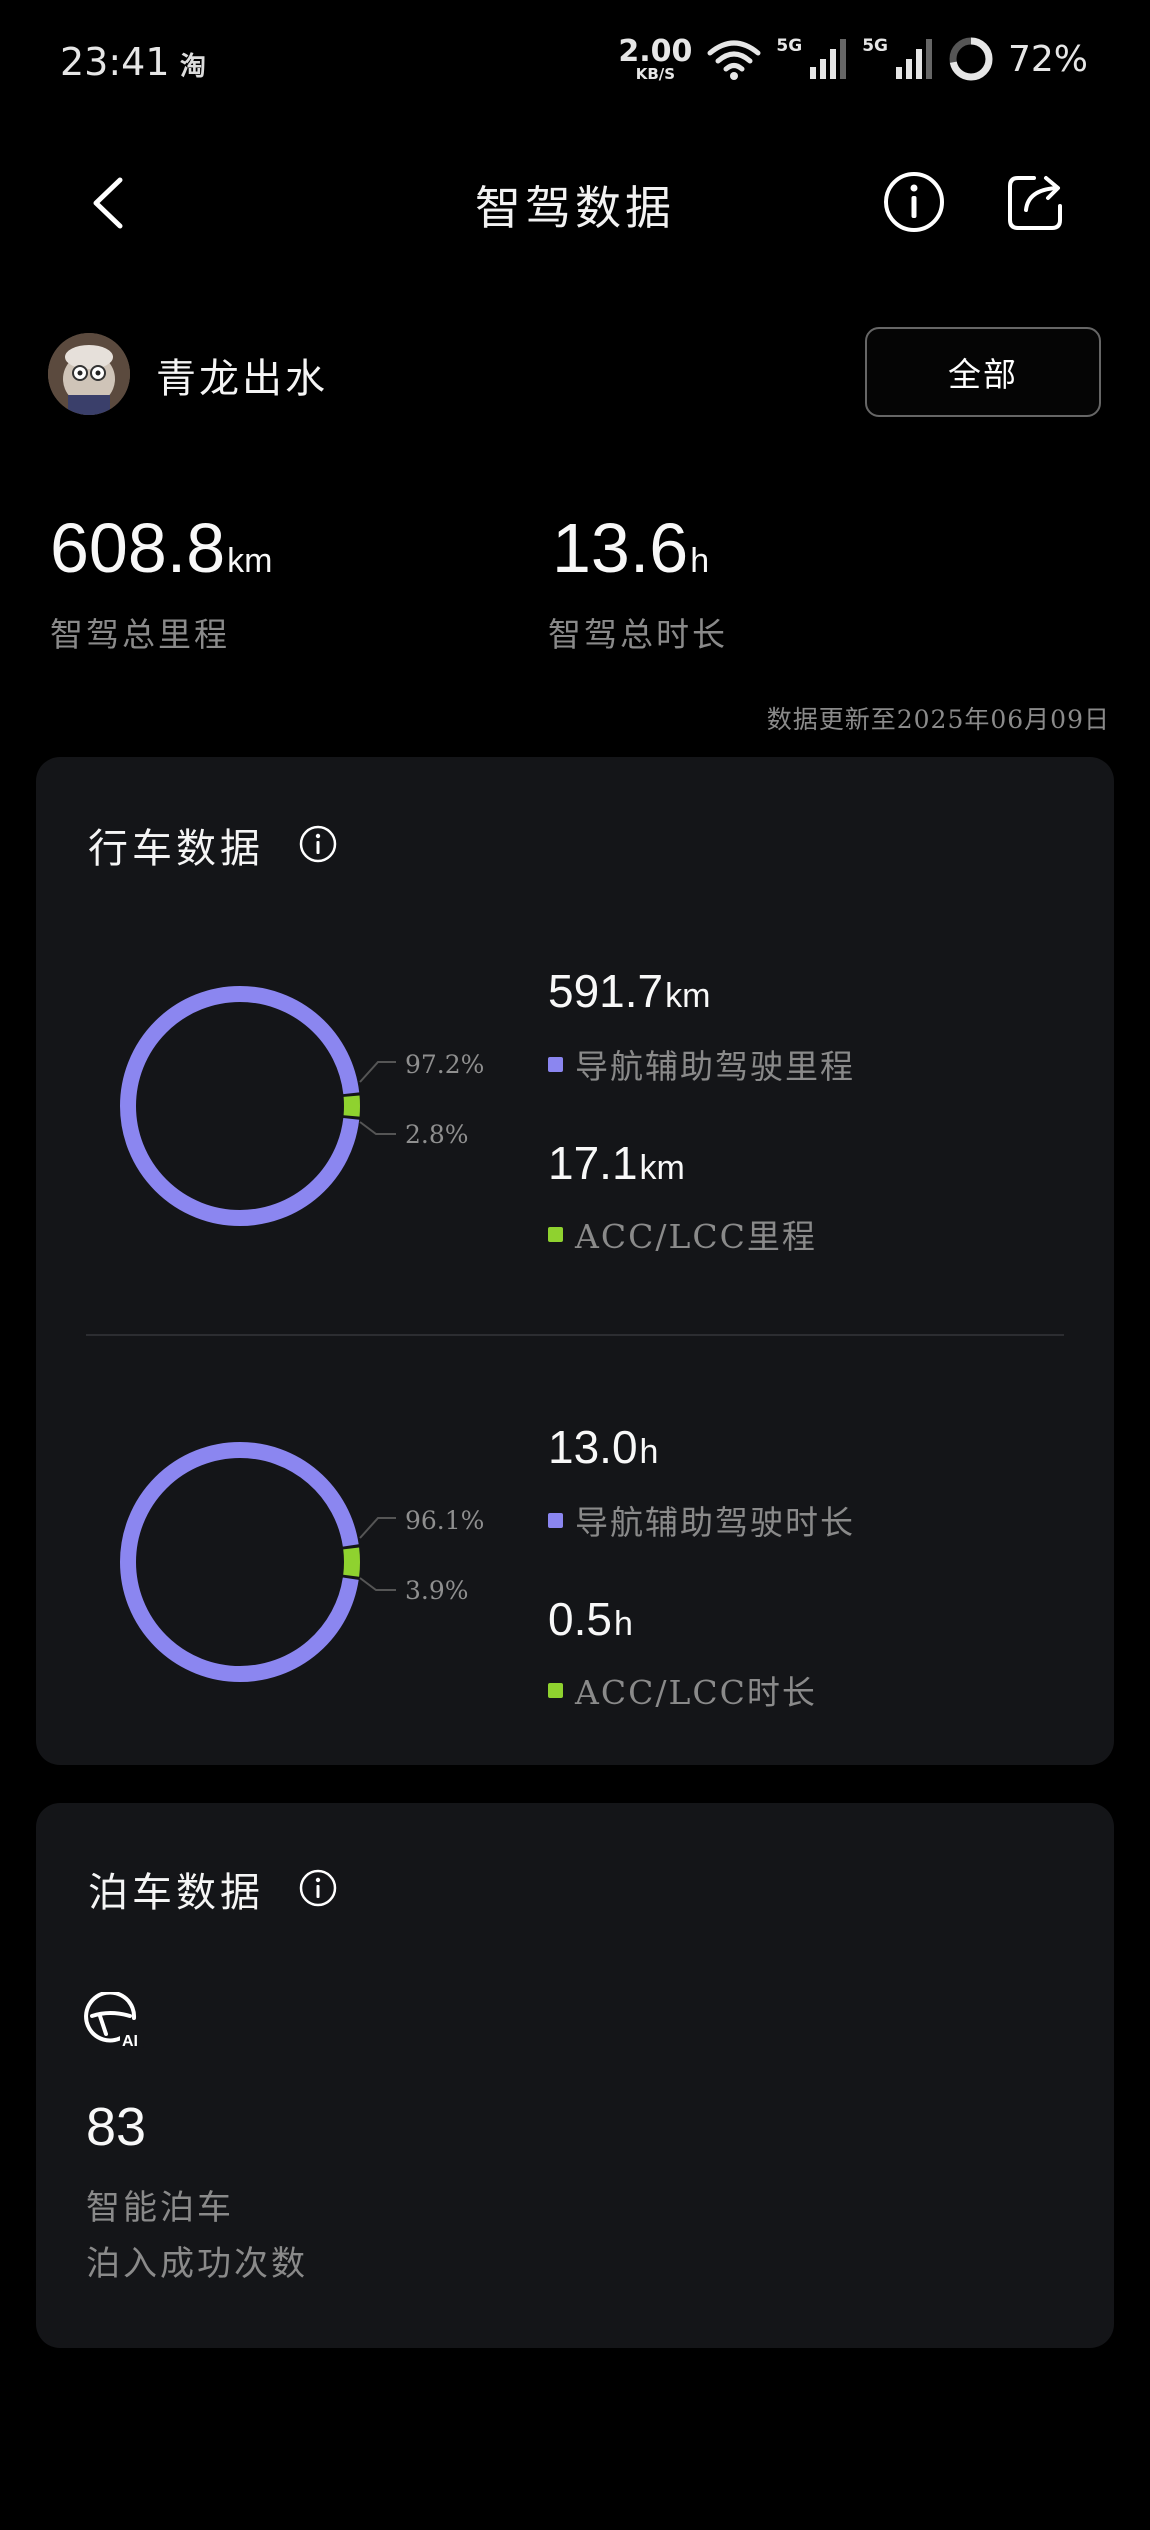 The width and height of the screenshot is (1150, 2530). Describe the element at coordinates (1047, 59) in the screenshot. I see `battery-percent: 72%` at that location.